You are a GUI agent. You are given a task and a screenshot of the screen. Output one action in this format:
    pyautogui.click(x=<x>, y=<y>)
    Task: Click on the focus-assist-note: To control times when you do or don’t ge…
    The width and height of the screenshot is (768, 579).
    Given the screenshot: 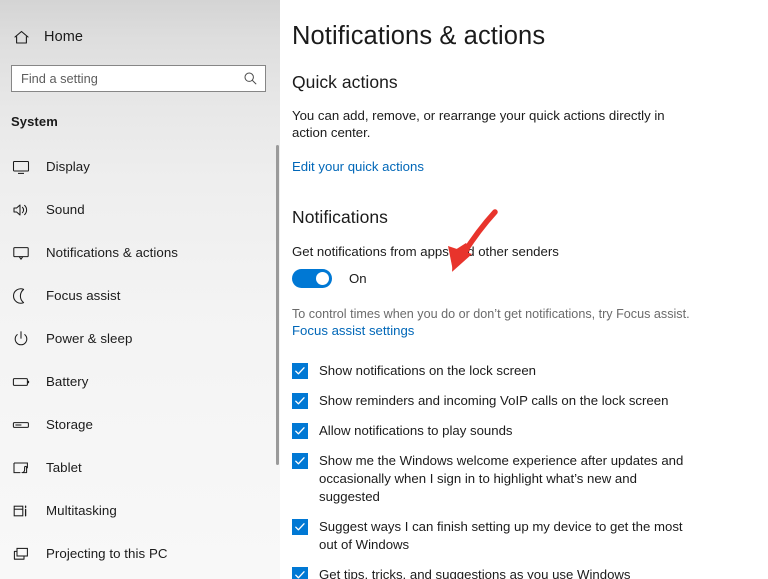 What is the action you would take?
    pyautogui.click(x=491, y=314)
    